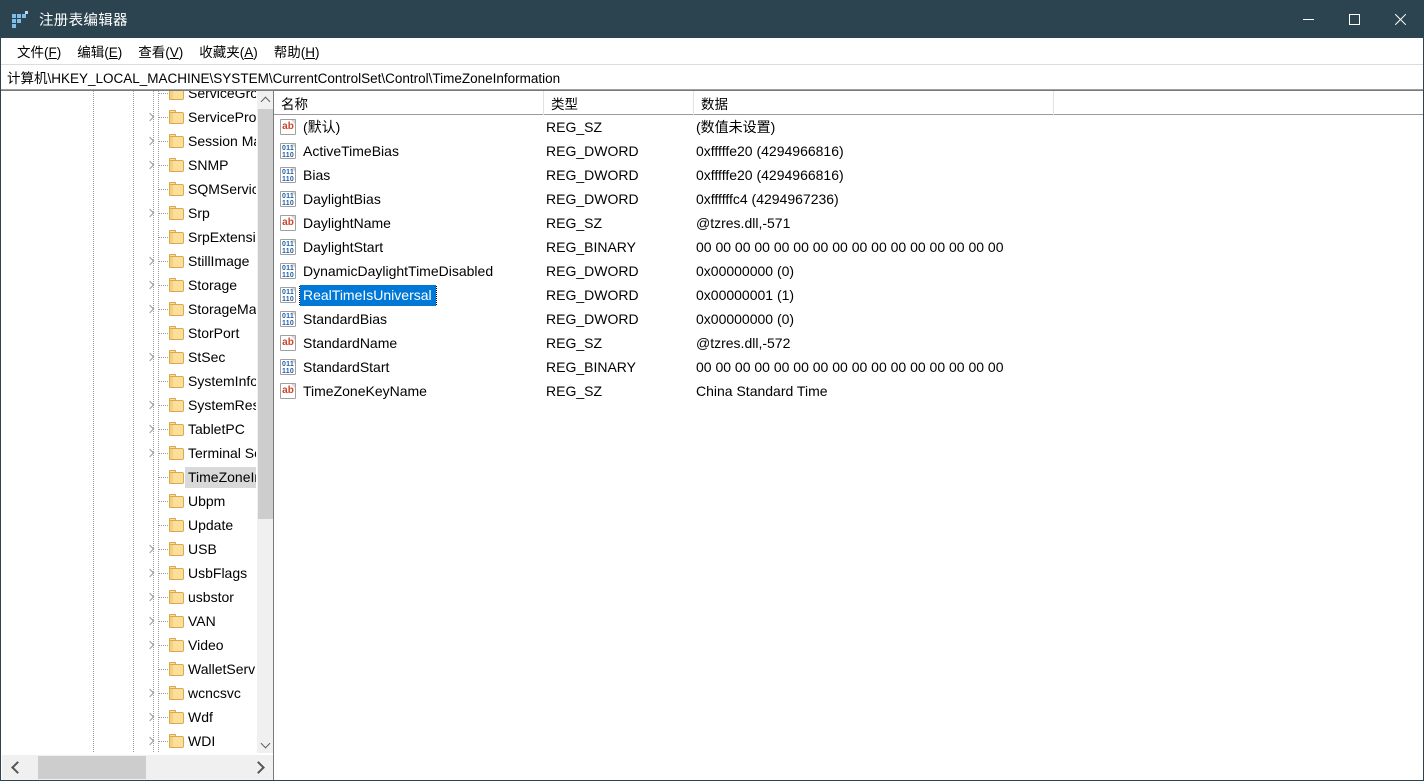 The height and width of the screenshot is (781, 1424). What do you see at coordinates (129, 98) in the screenshot?
I see `tree-item-servicegroupord: ServiceGroupOrd` at bounding box center [129, 98].